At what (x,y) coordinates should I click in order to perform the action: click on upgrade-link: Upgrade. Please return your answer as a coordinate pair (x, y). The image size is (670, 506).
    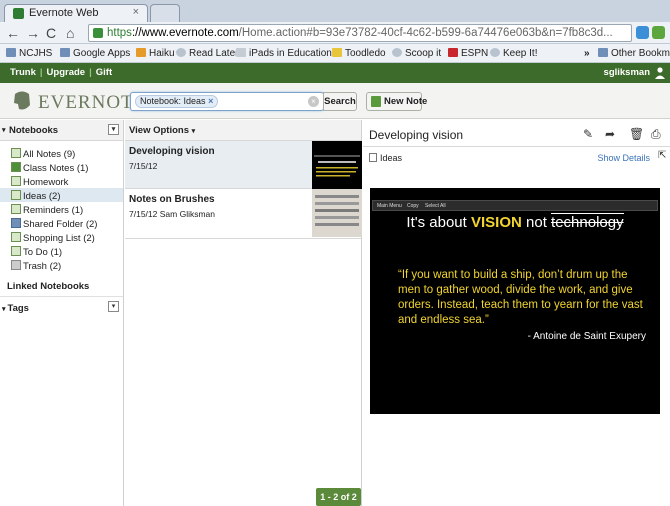
    Looking at the image, I should click on (66, 72).